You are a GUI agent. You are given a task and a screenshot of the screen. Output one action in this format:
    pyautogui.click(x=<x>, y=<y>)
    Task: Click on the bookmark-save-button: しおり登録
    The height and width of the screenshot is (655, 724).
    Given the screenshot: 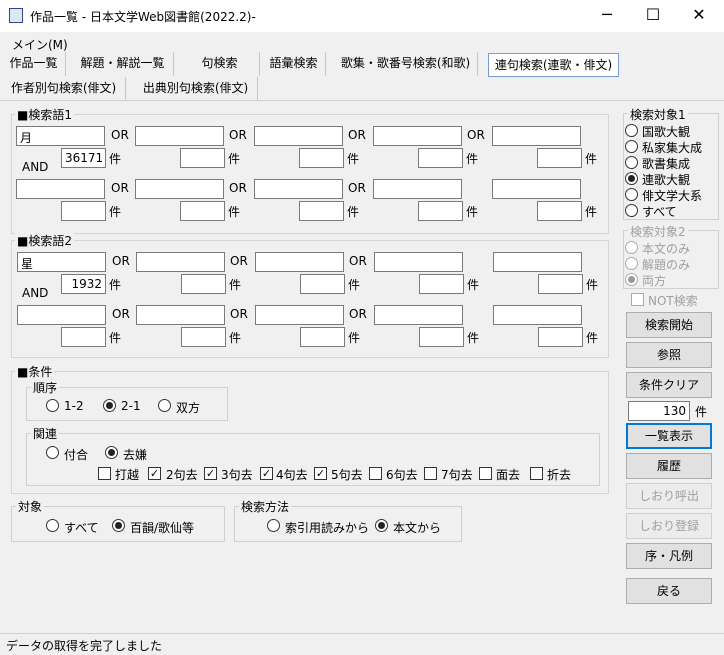 What is the action you would take?
    pyautogui.click(x=669, y=526)
    